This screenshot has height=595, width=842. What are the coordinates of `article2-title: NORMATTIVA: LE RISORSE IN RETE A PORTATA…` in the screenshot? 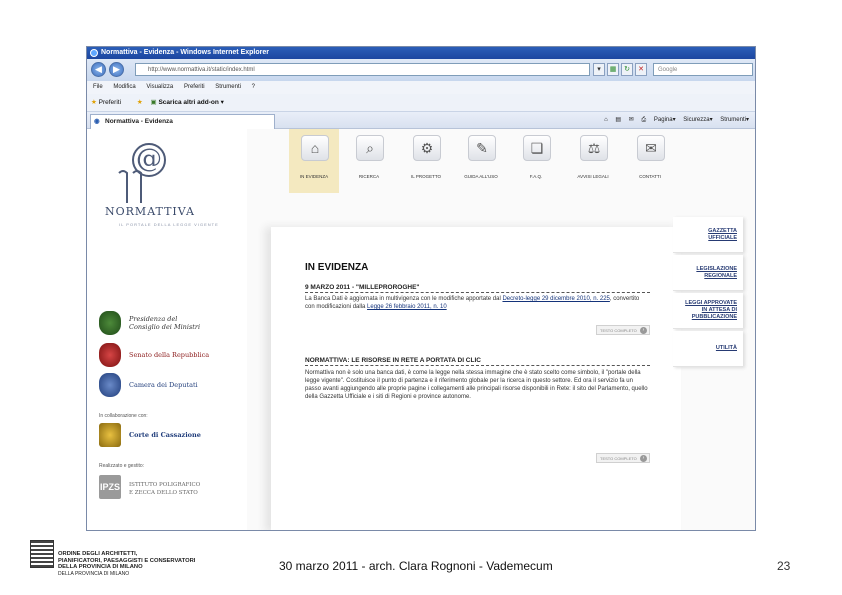 It's located at (477, 361).